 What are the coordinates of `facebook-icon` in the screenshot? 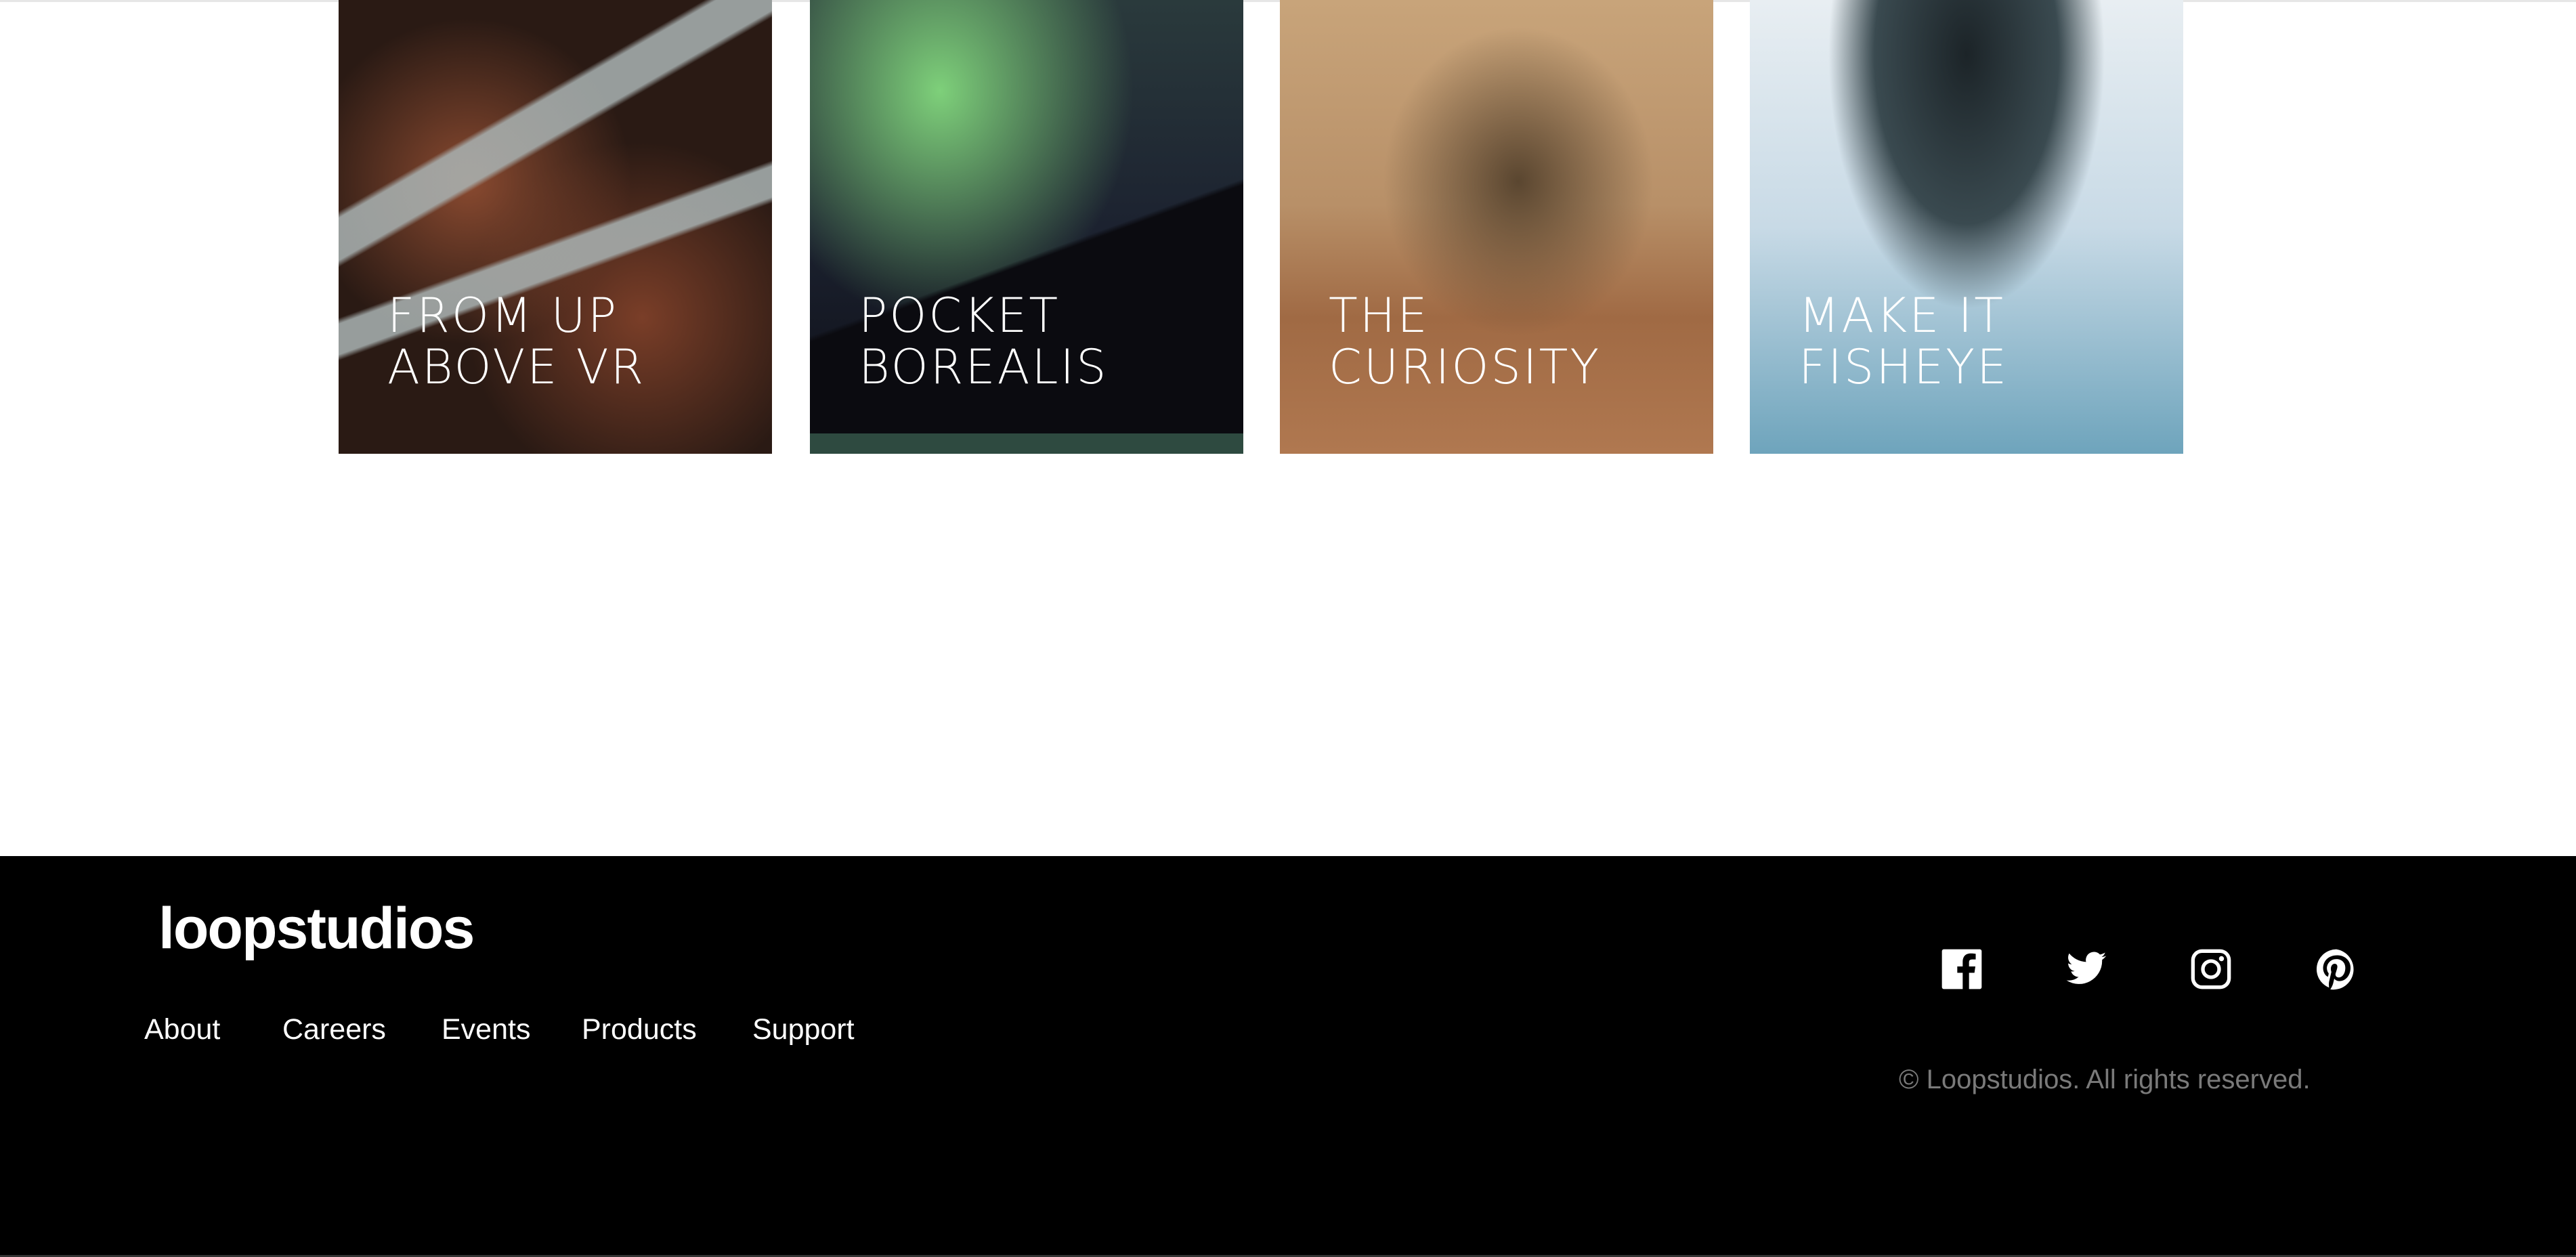 It's located at (1961, 969).